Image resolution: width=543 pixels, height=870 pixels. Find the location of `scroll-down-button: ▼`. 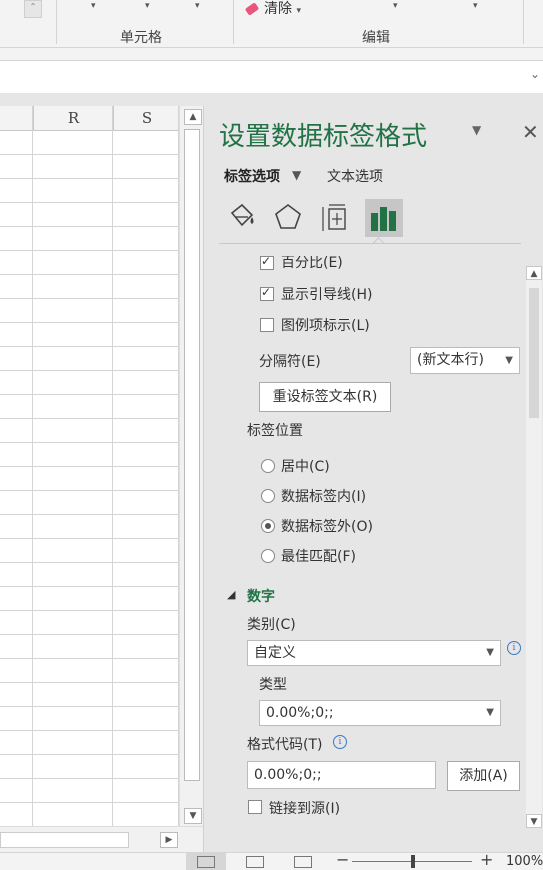

scroll-down-button: ▼ is located at coordinates (193, 816).